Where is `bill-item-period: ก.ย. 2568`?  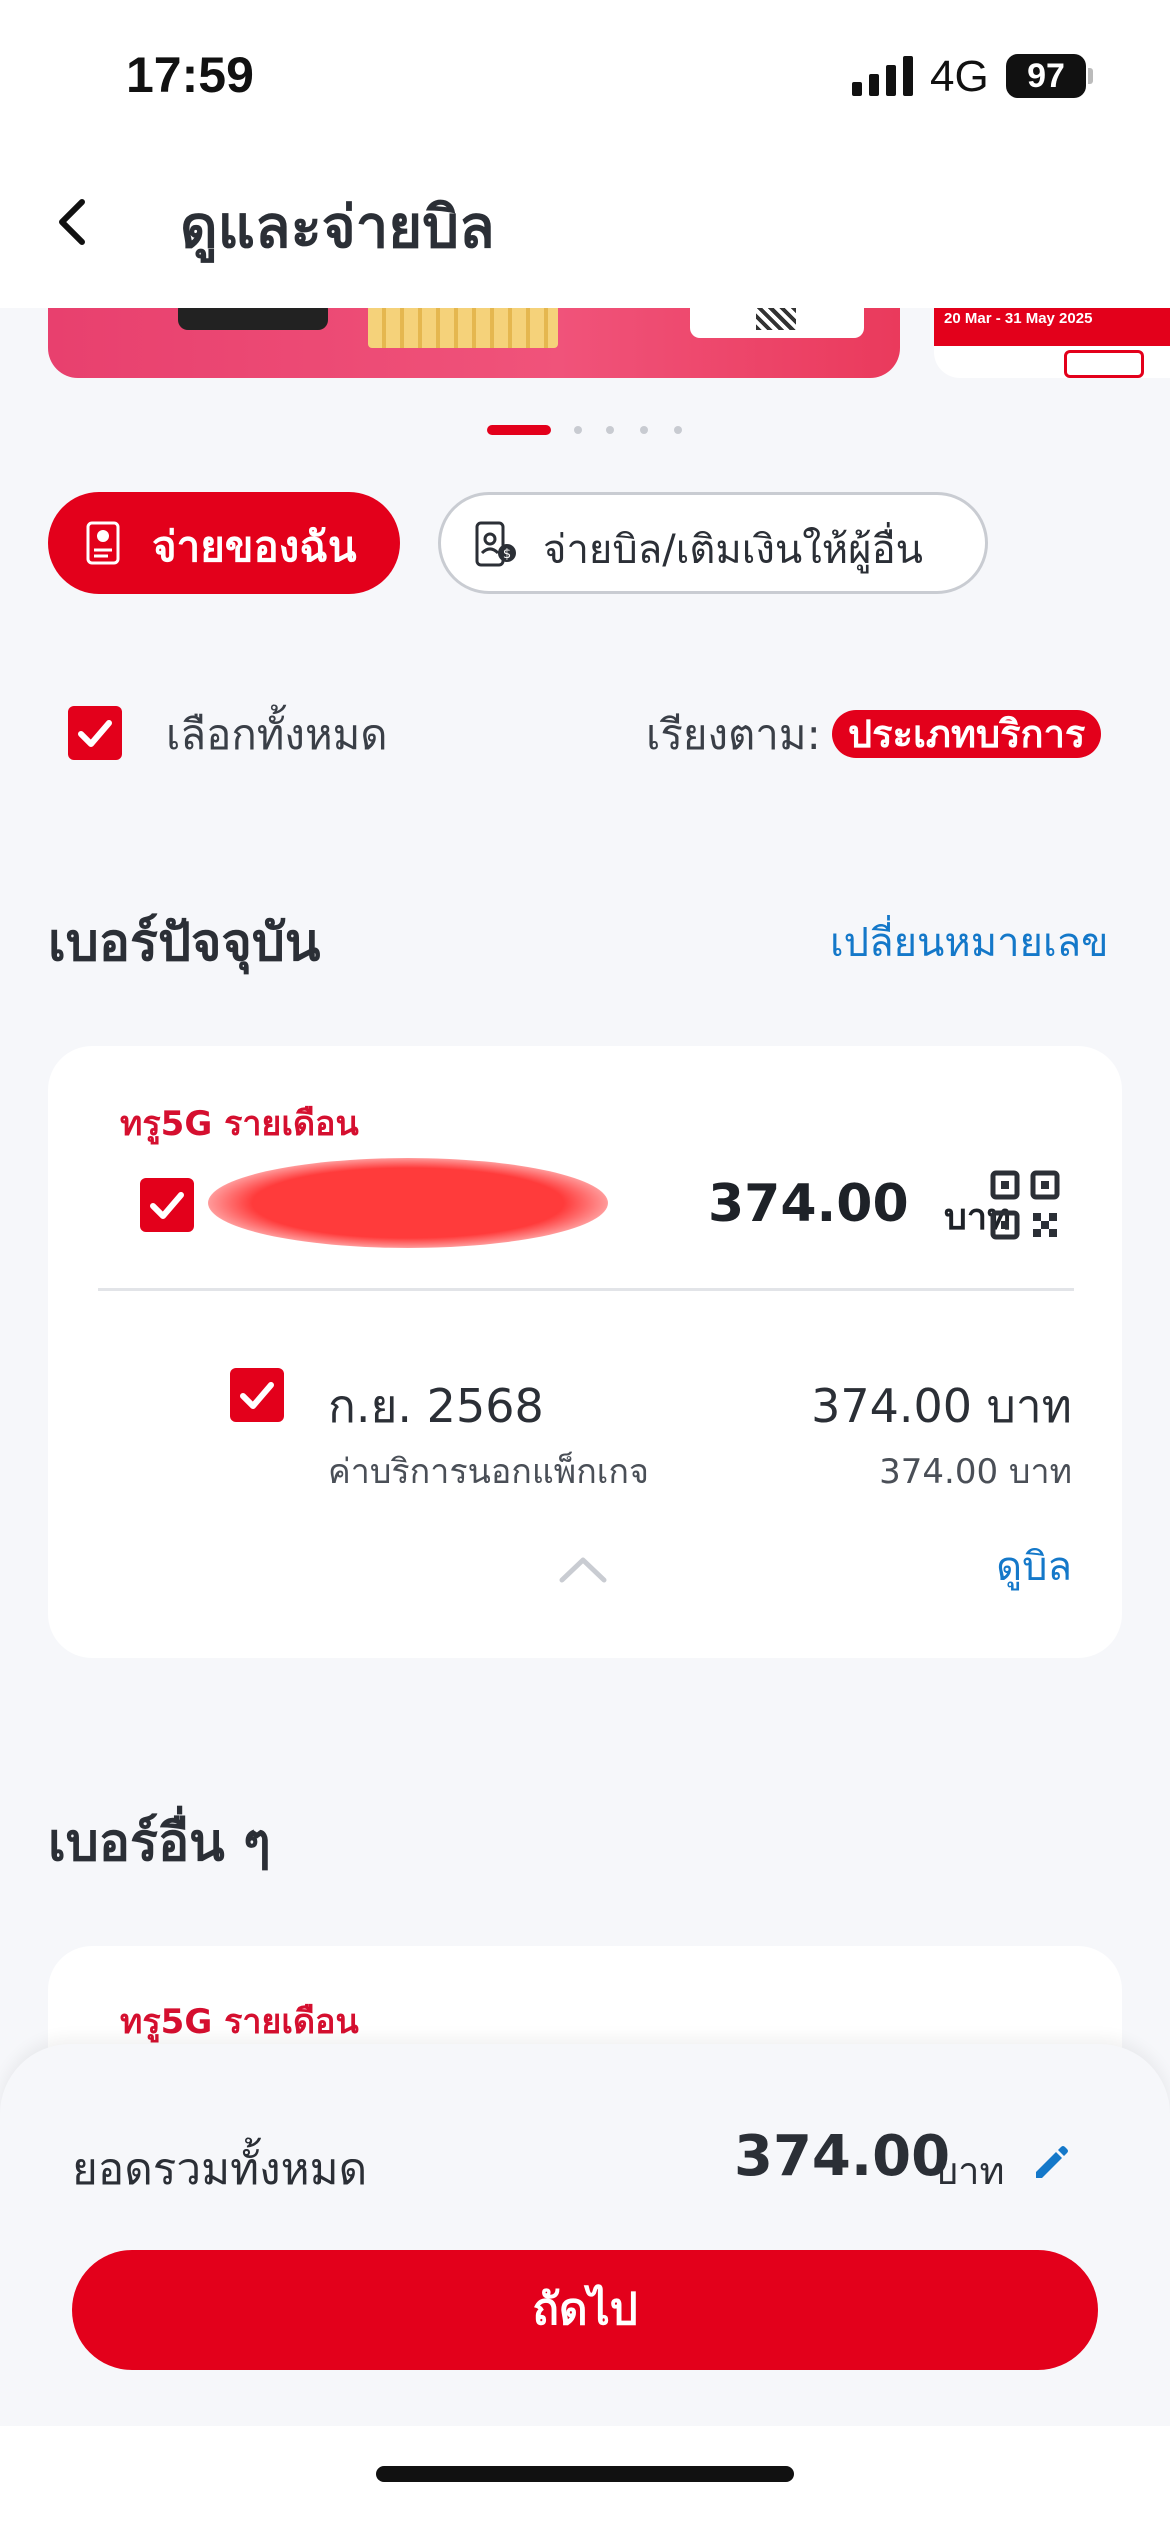
bill-item-period: ก.ย. 2568 is located at coordinates (436, 1406).